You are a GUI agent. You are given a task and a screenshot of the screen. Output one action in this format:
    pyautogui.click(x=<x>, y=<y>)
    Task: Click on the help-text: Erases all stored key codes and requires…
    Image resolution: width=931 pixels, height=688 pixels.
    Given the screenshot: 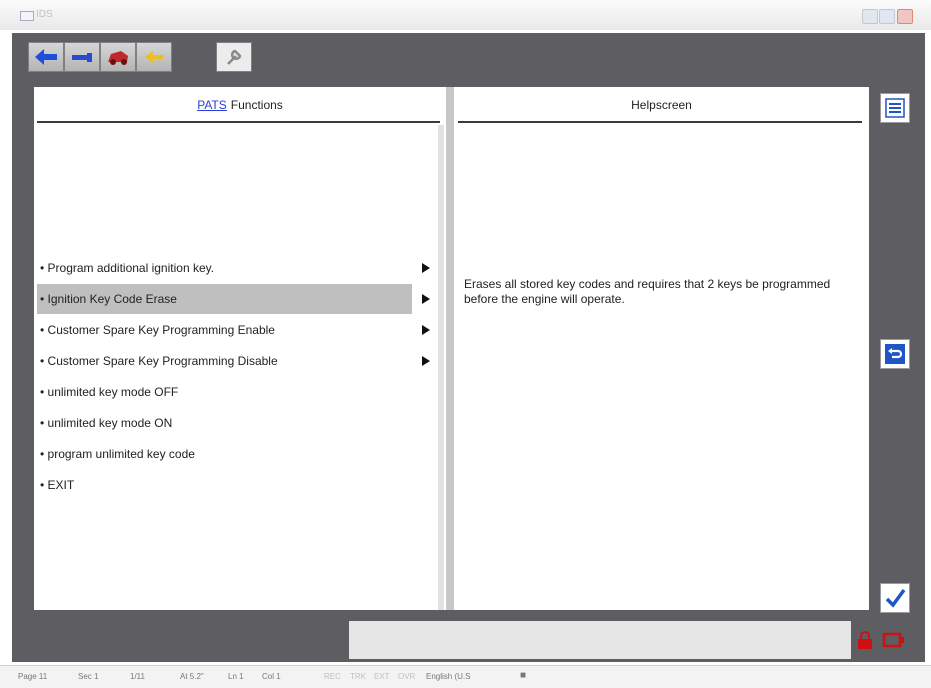 What is the action you would take?
    pyautogui.click(x=647, y=291)
    